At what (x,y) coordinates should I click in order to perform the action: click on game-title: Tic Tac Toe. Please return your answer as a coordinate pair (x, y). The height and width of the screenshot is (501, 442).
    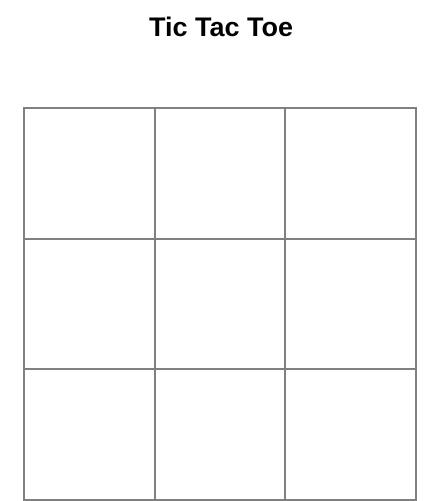
    Looking at the image, I should click on (221, 27).